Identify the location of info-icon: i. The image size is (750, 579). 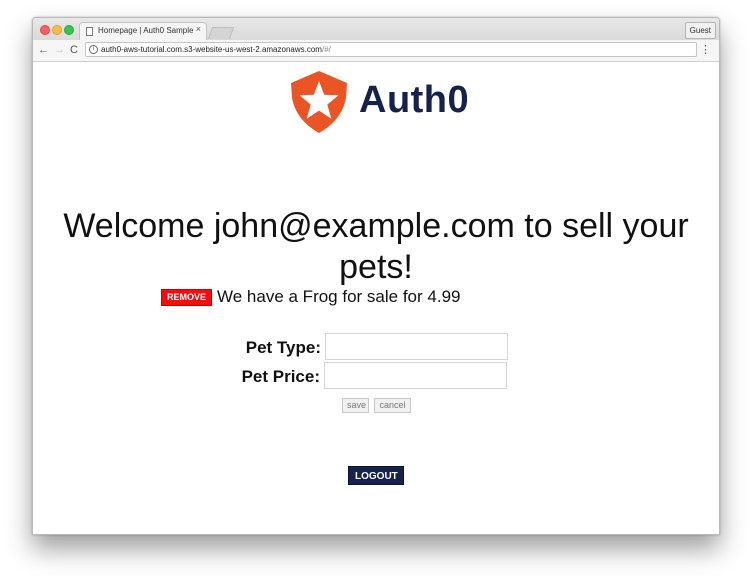
(93, 49).